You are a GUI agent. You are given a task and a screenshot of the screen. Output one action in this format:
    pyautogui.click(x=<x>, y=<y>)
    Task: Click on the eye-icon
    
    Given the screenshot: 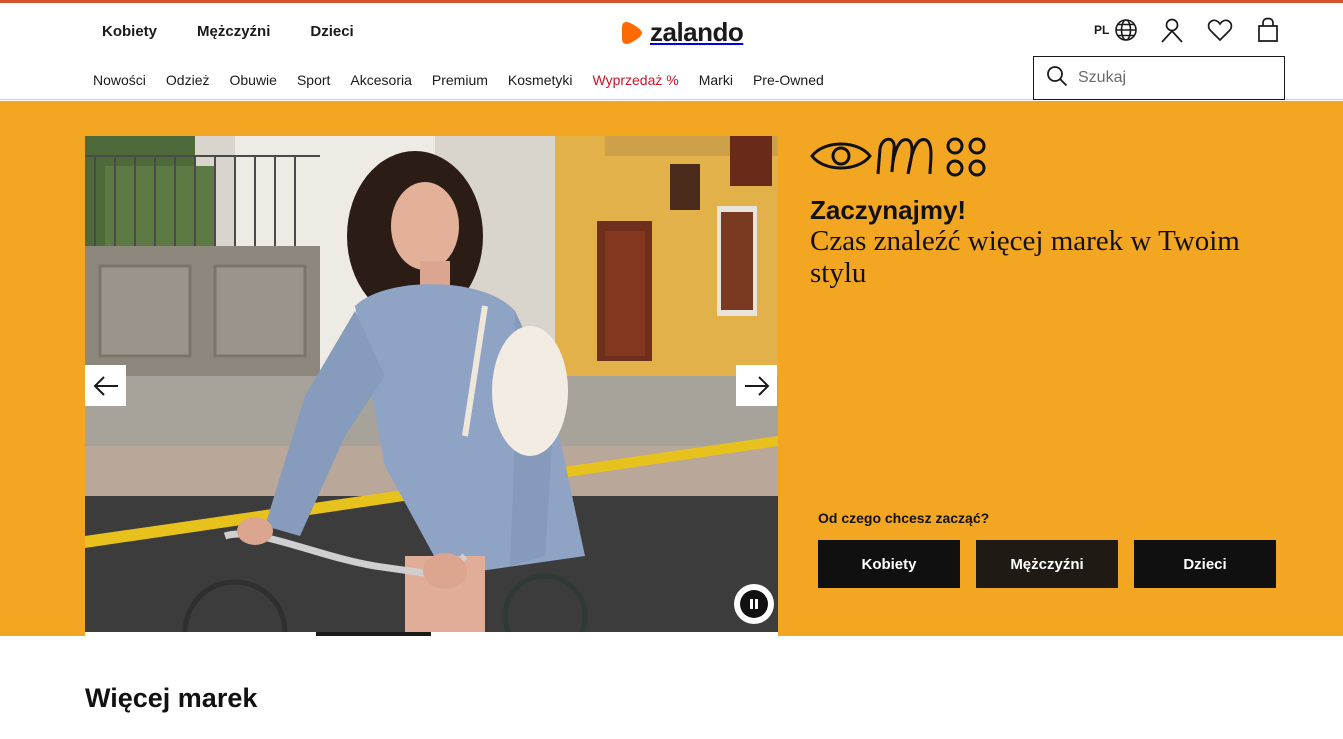 What is the action you would take?
    pyautogui.click(x=841, y=156)
    